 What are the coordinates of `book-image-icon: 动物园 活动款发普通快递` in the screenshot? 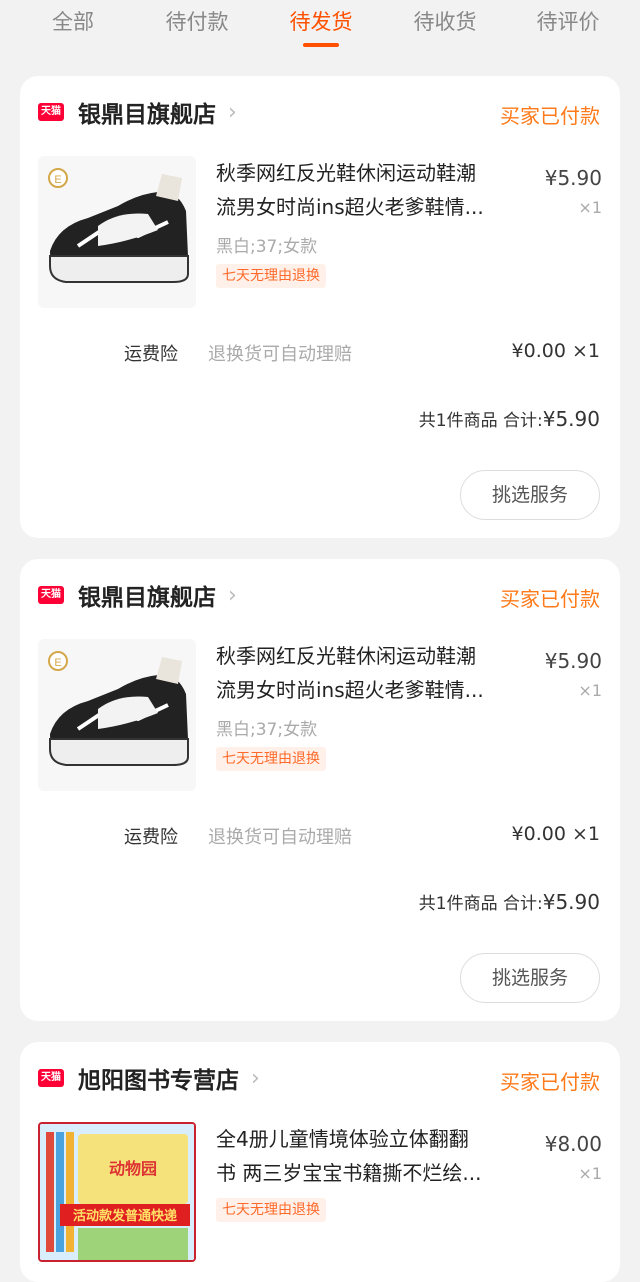 It's located at (117, 1192).